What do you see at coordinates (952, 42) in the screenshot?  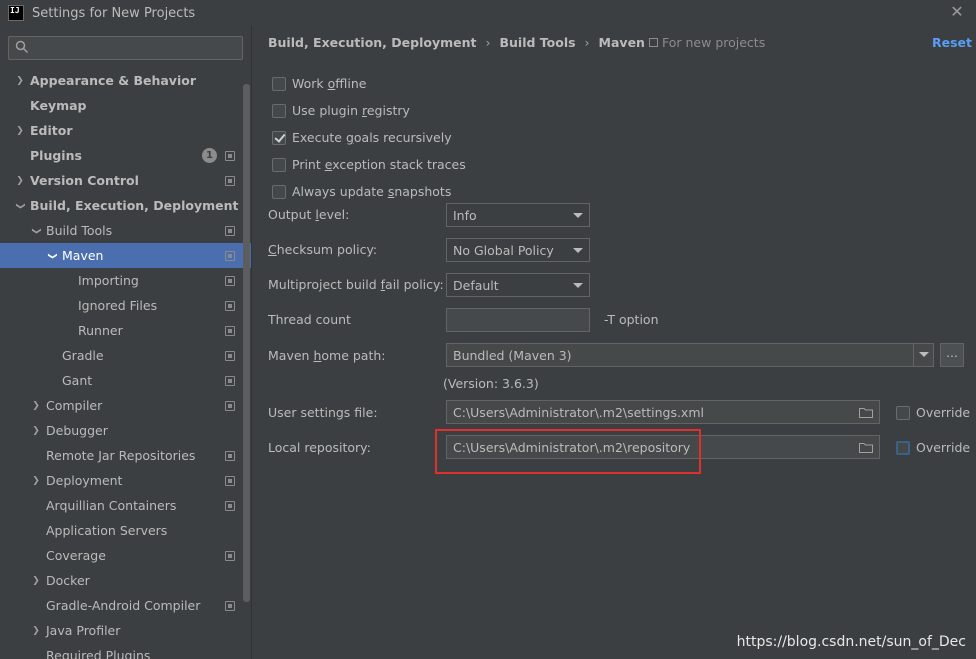 I see `reset-link: Reset` at bounding box center [952, 42].